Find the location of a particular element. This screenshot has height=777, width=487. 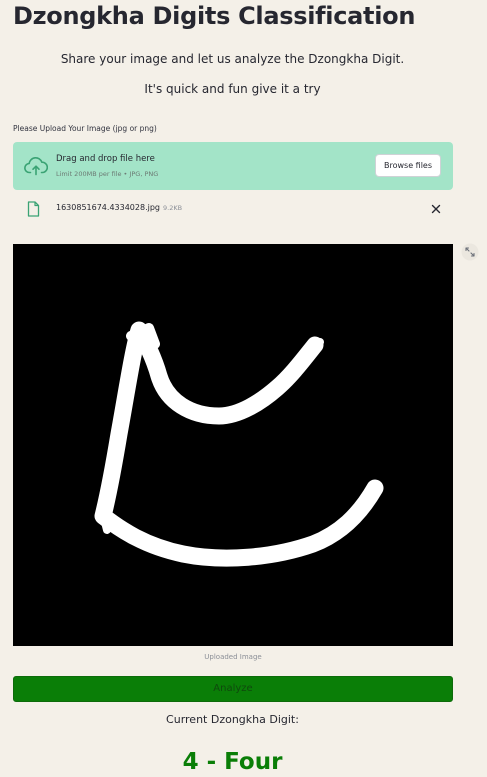

browse-files-button: Browse files is located at coordinates (408, 165).